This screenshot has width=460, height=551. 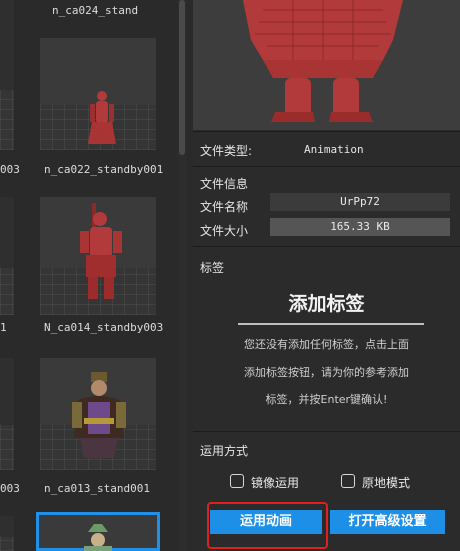 I want to click on add-tag-underline, so click(x=331, y=324).